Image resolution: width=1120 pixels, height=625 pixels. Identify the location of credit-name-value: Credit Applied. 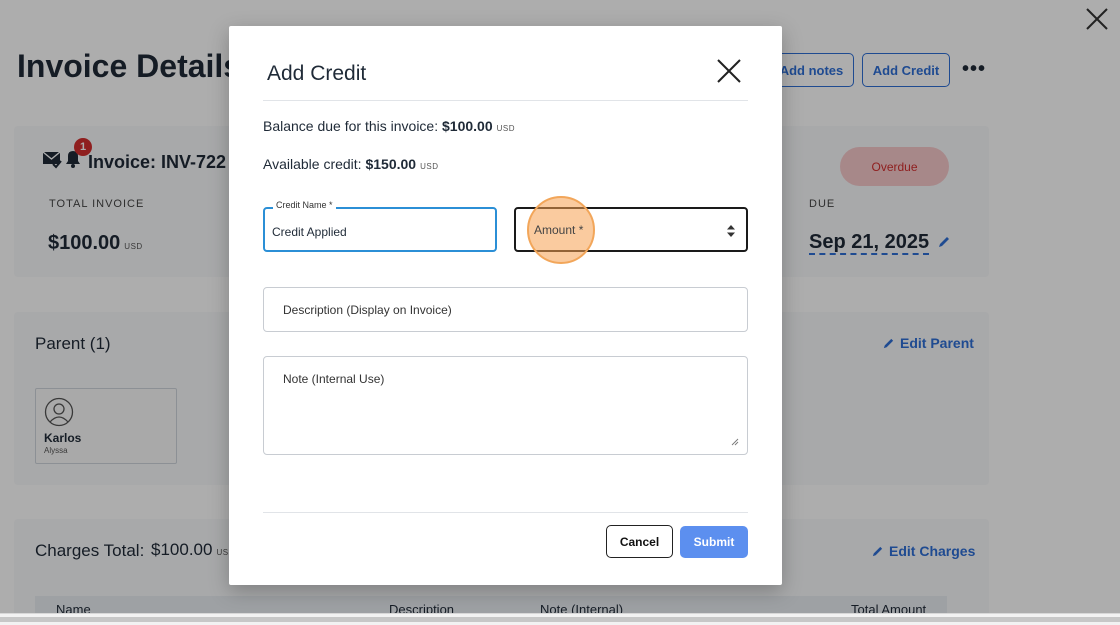
(309, 232).